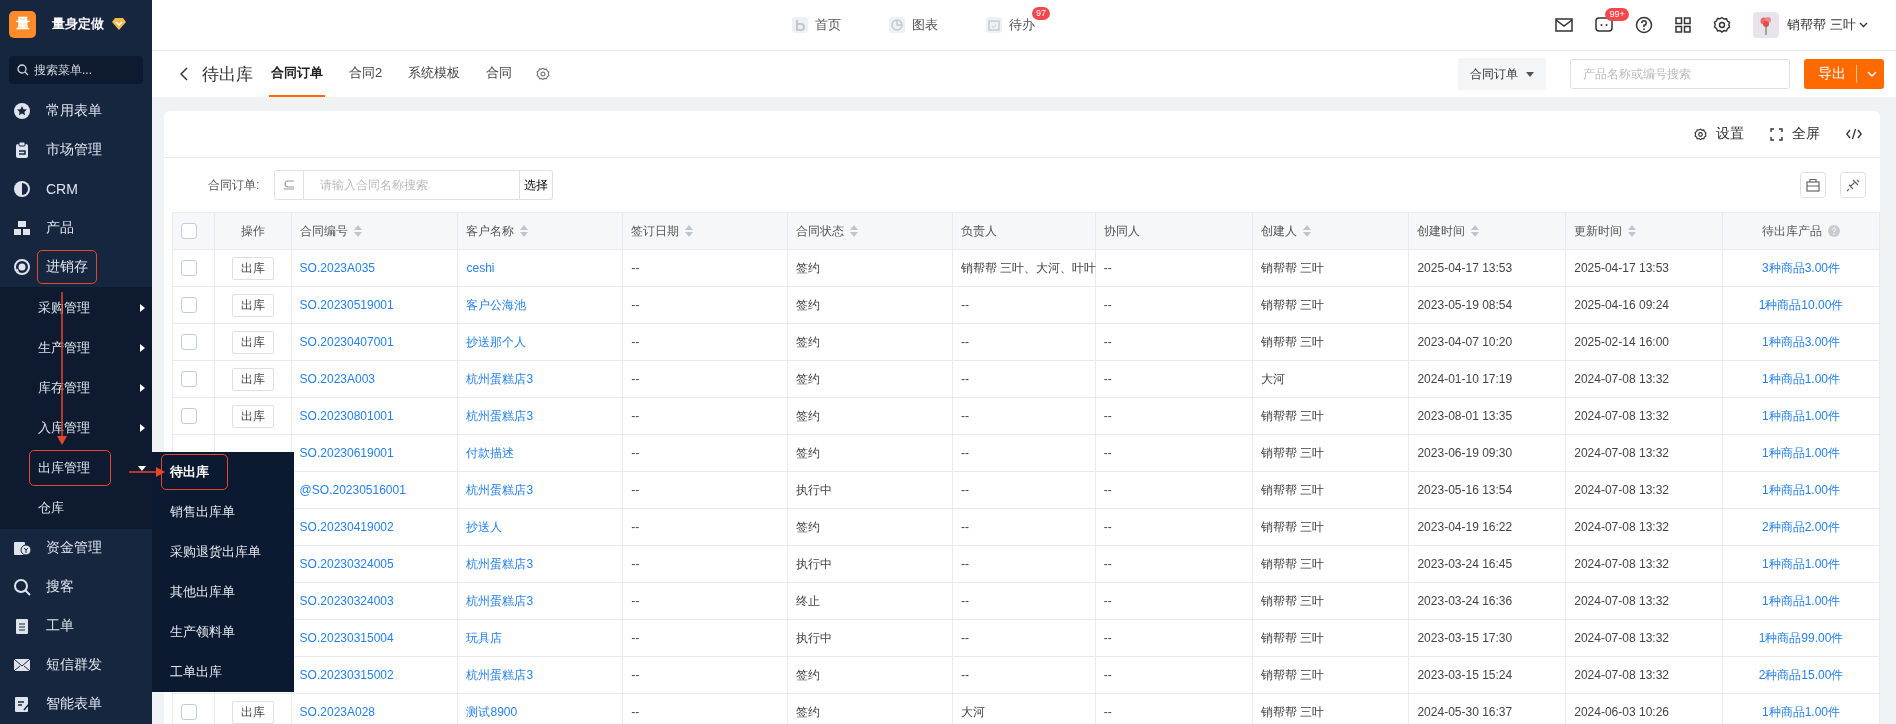 The image size is (1896, 724). Describe the element at coordinates (490, 452) in the screenshot. I see `table-link: 付款描述` at that location.